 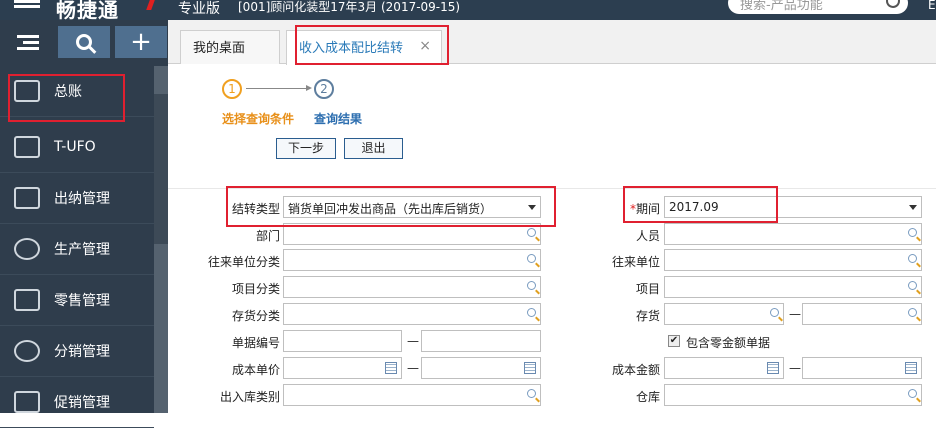 I want to click on sidebar-item-label: 零售管理, so click(x=82, y=301).